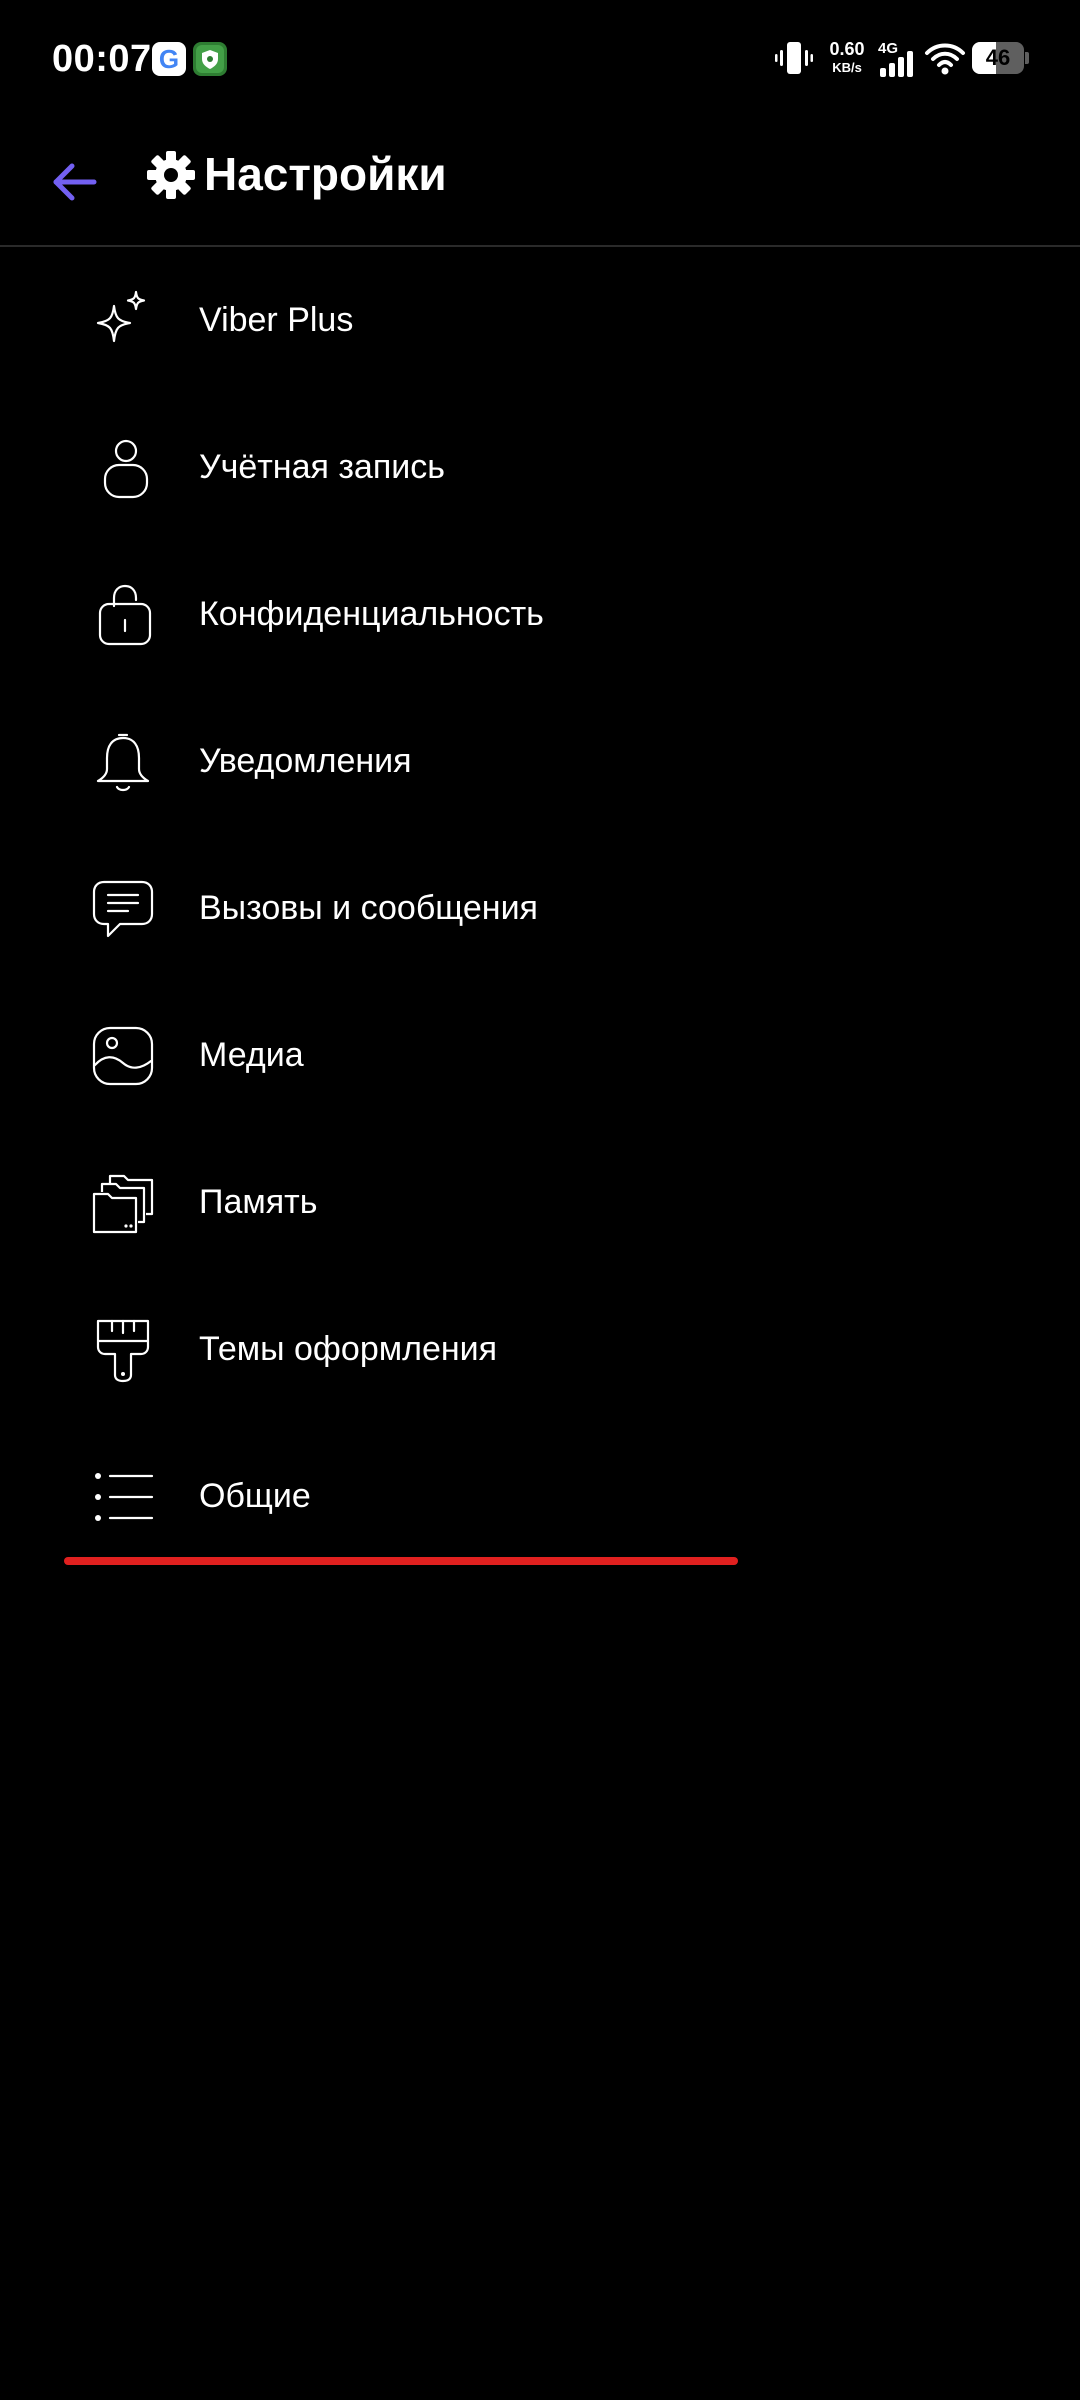 This screenshot has height=2400, width=1080. Describe the element at coordinates (540, 320) in the screenshot. I see `settings-item-viber-plus: Viber Plus` at that location.